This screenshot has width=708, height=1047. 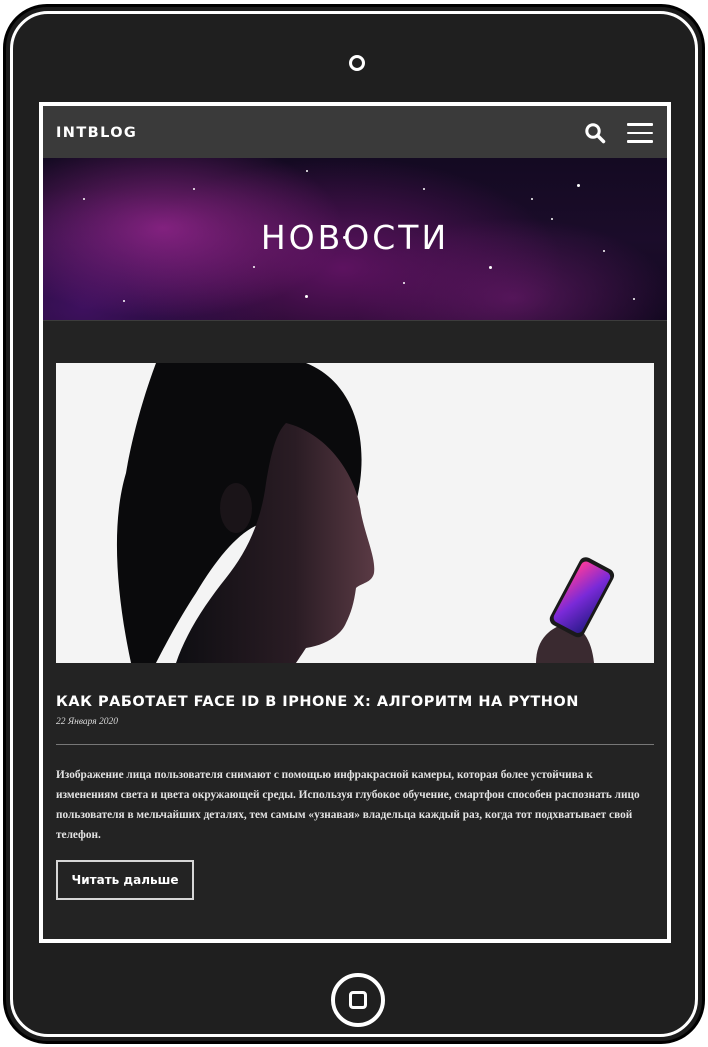 I want to click on hero-banner: НОВОСТИ, so click(x=355, y=239).